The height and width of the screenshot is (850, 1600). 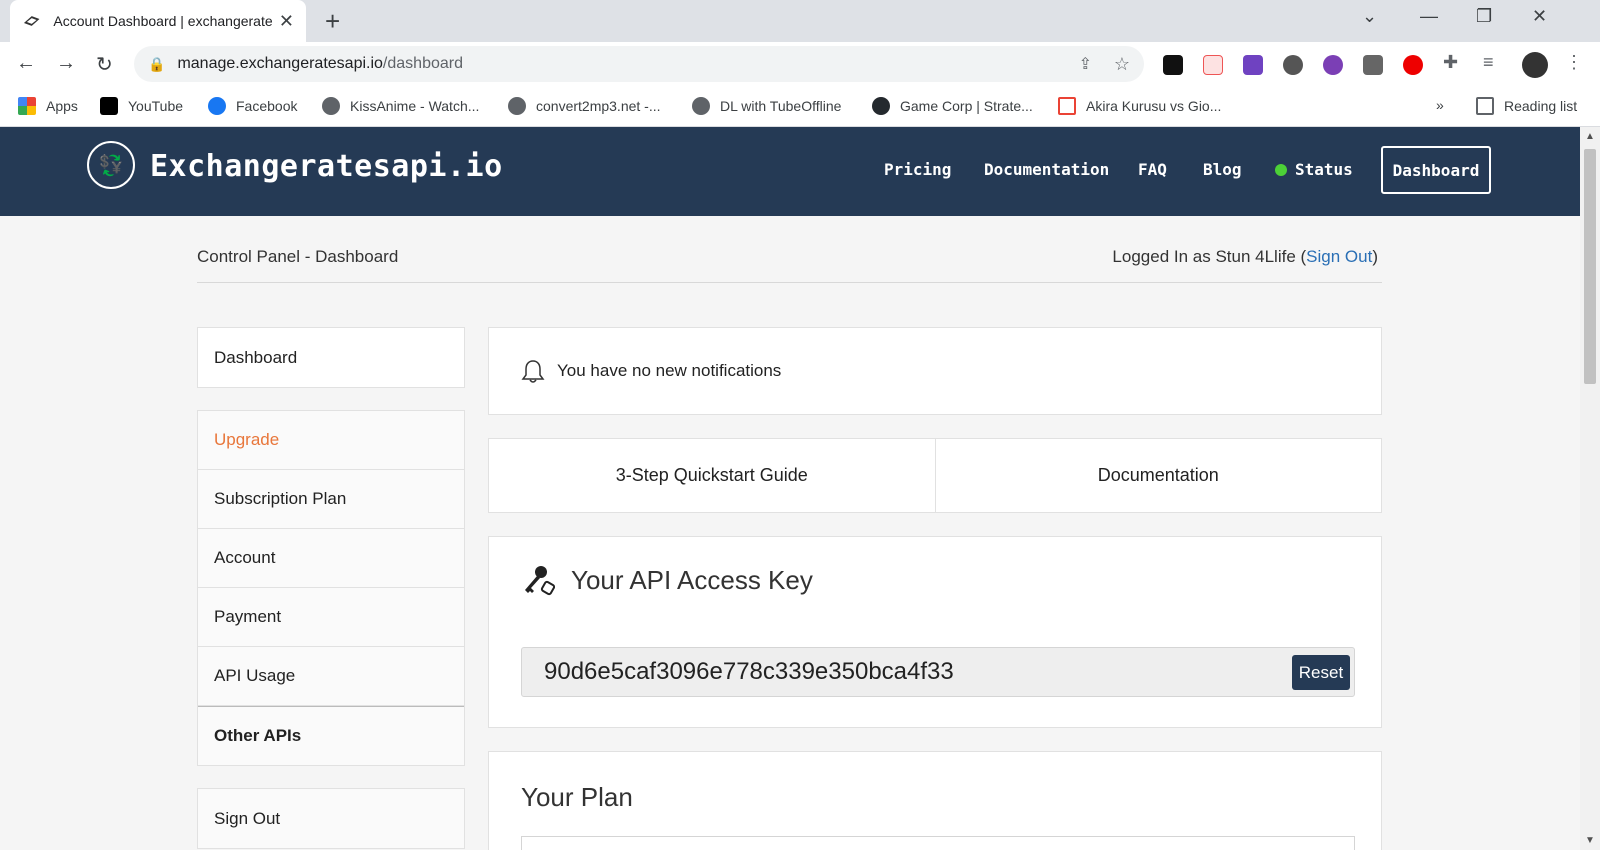 What do you see at coordinates (1541, 106) in the screenshot?
I see `reading-list-label: Reading list` at bounding box center [1541, 106].